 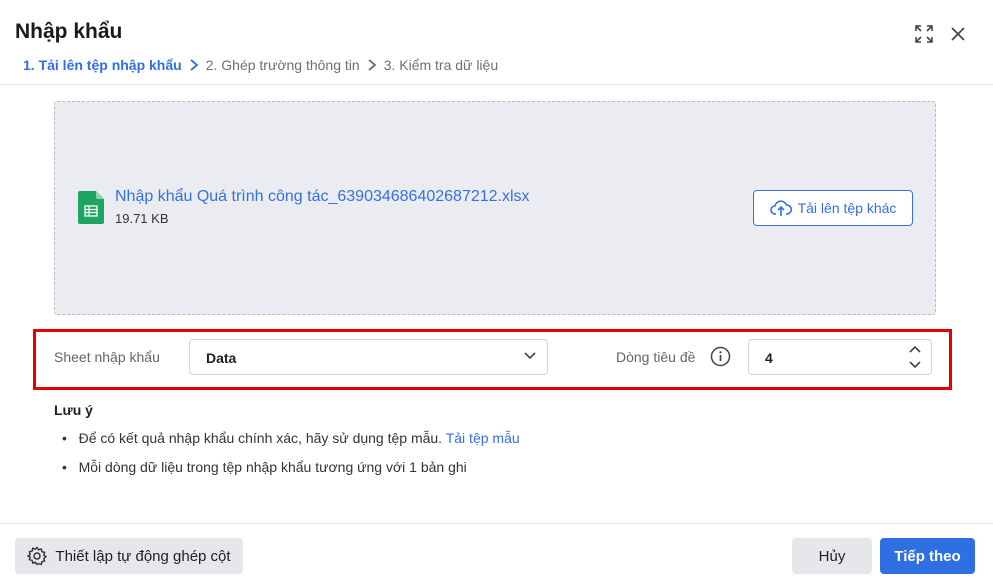 I want to click on upload-other-file-button: Tải lên tệp khác, so click(x=833, y=208).